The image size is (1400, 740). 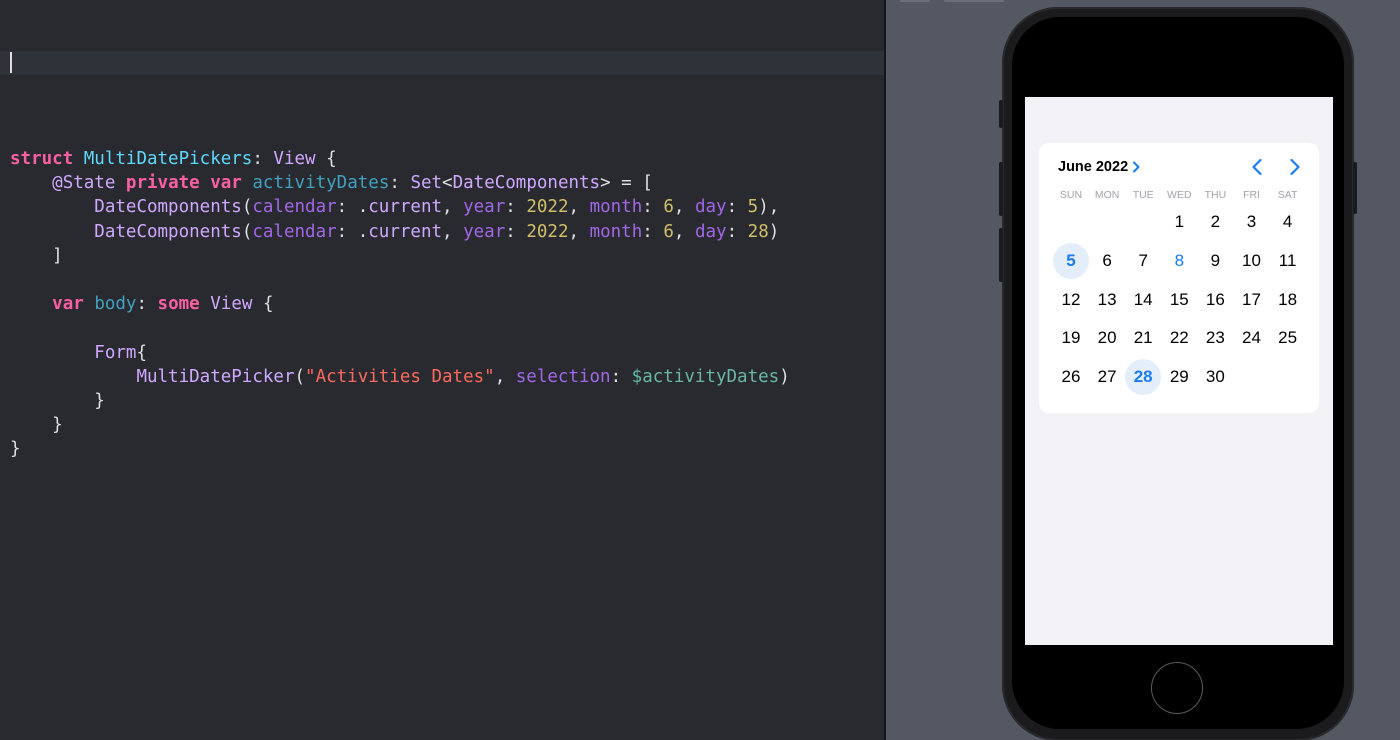 What do you see at coordinates (1071, 260) in the screenshot?
I see `calendar-day-selected: 5` at bounding box center [1071, 260].